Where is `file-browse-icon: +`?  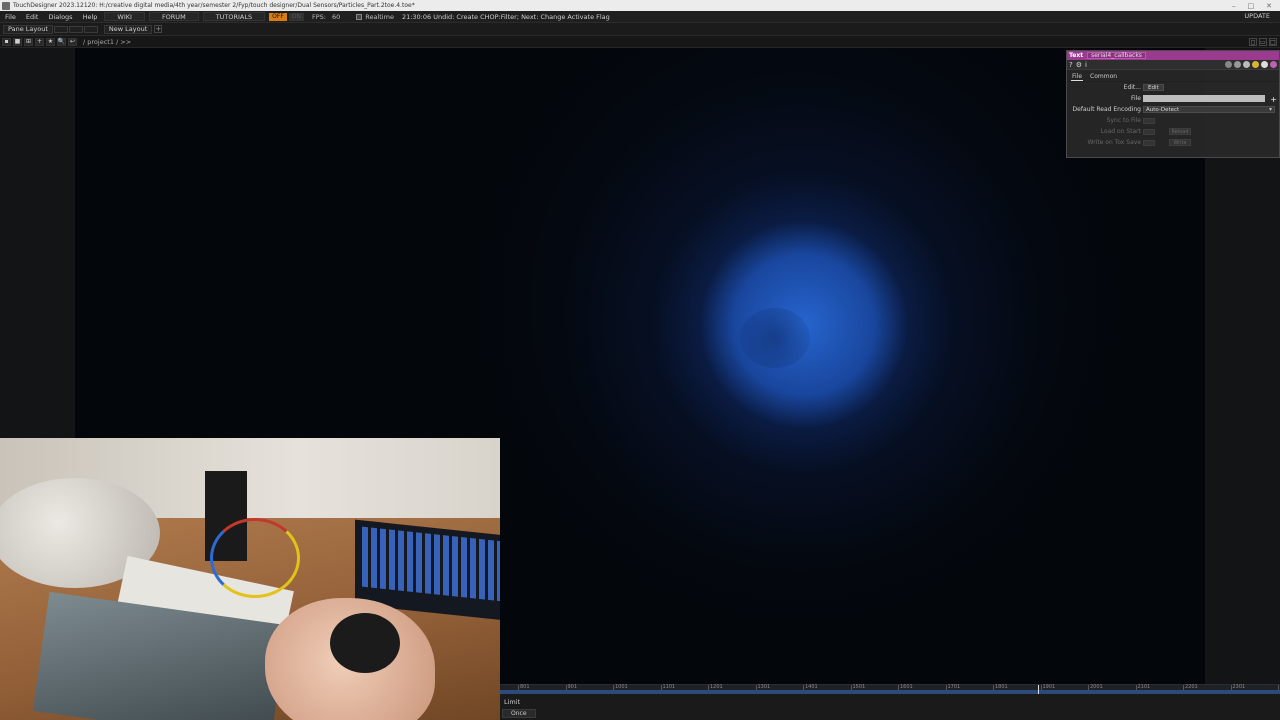
file-browse-icon: + is located at coordinates (1273, 99).